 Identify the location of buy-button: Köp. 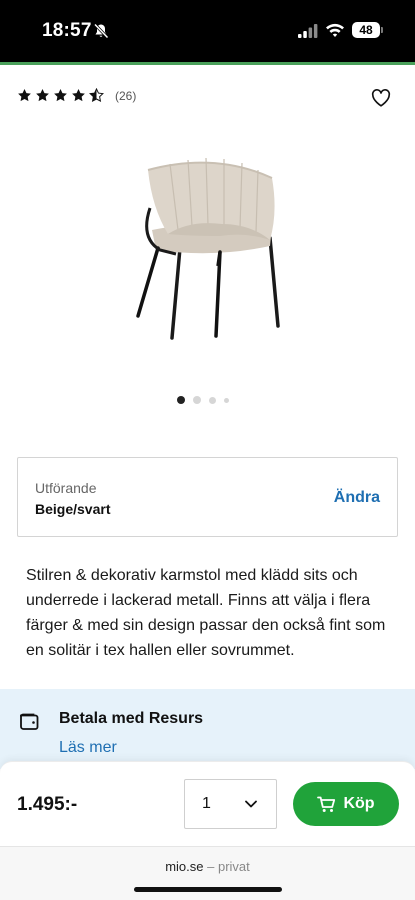
(346, 804).